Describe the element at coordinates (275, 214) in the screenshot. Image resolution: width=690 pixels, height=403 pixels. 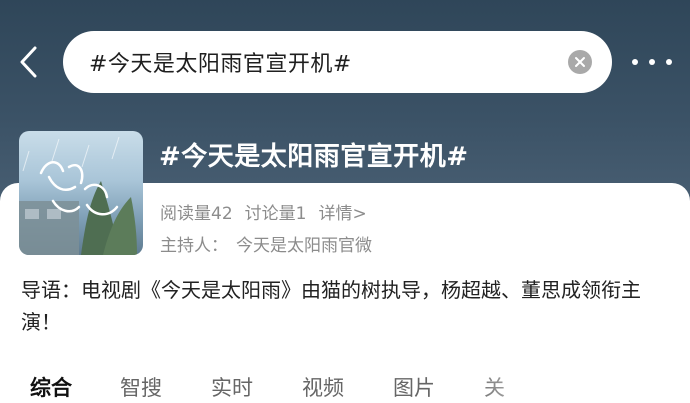
I see `discussion-count: 讨论量1` at that location.